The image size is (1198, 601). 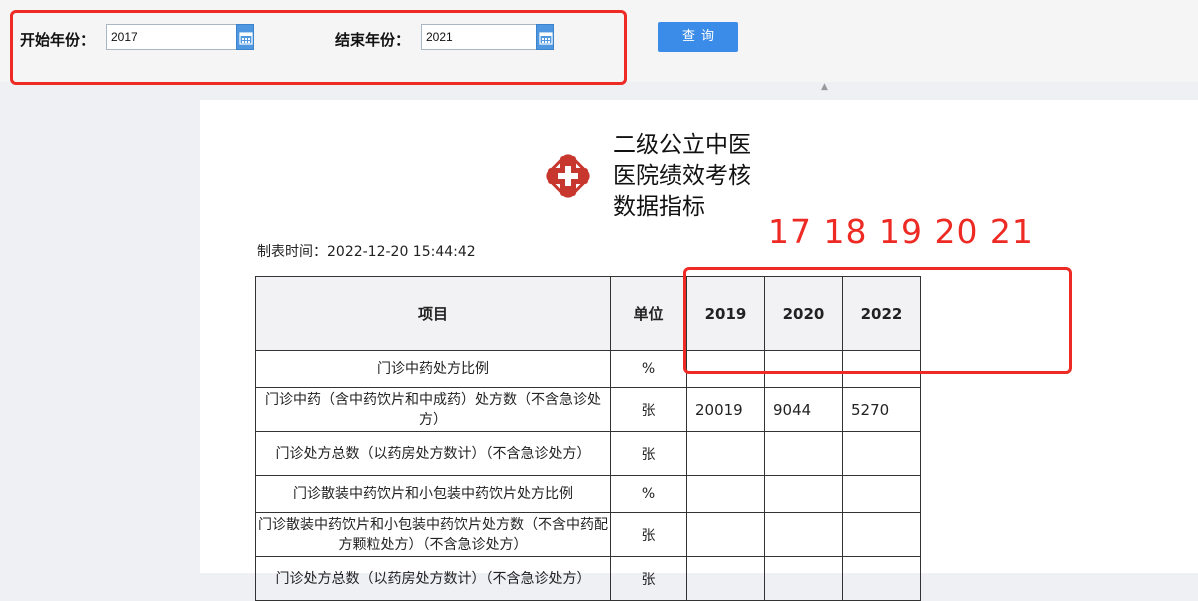 I want to click on start-year-label: 开始年份：, so click(x=58, y=40).